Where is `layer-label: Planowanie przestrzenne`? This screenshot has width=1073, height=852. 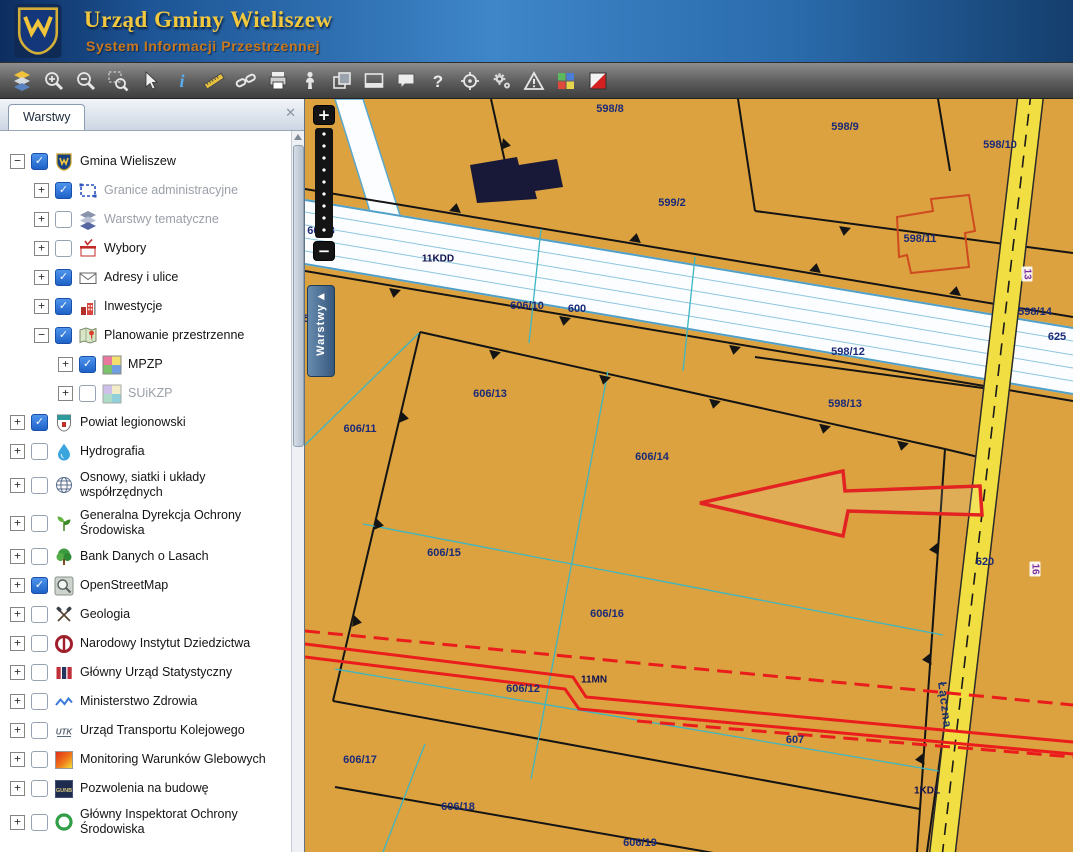
layer-label: Planowanie przestrzenne is located at coordinates (174, 335).